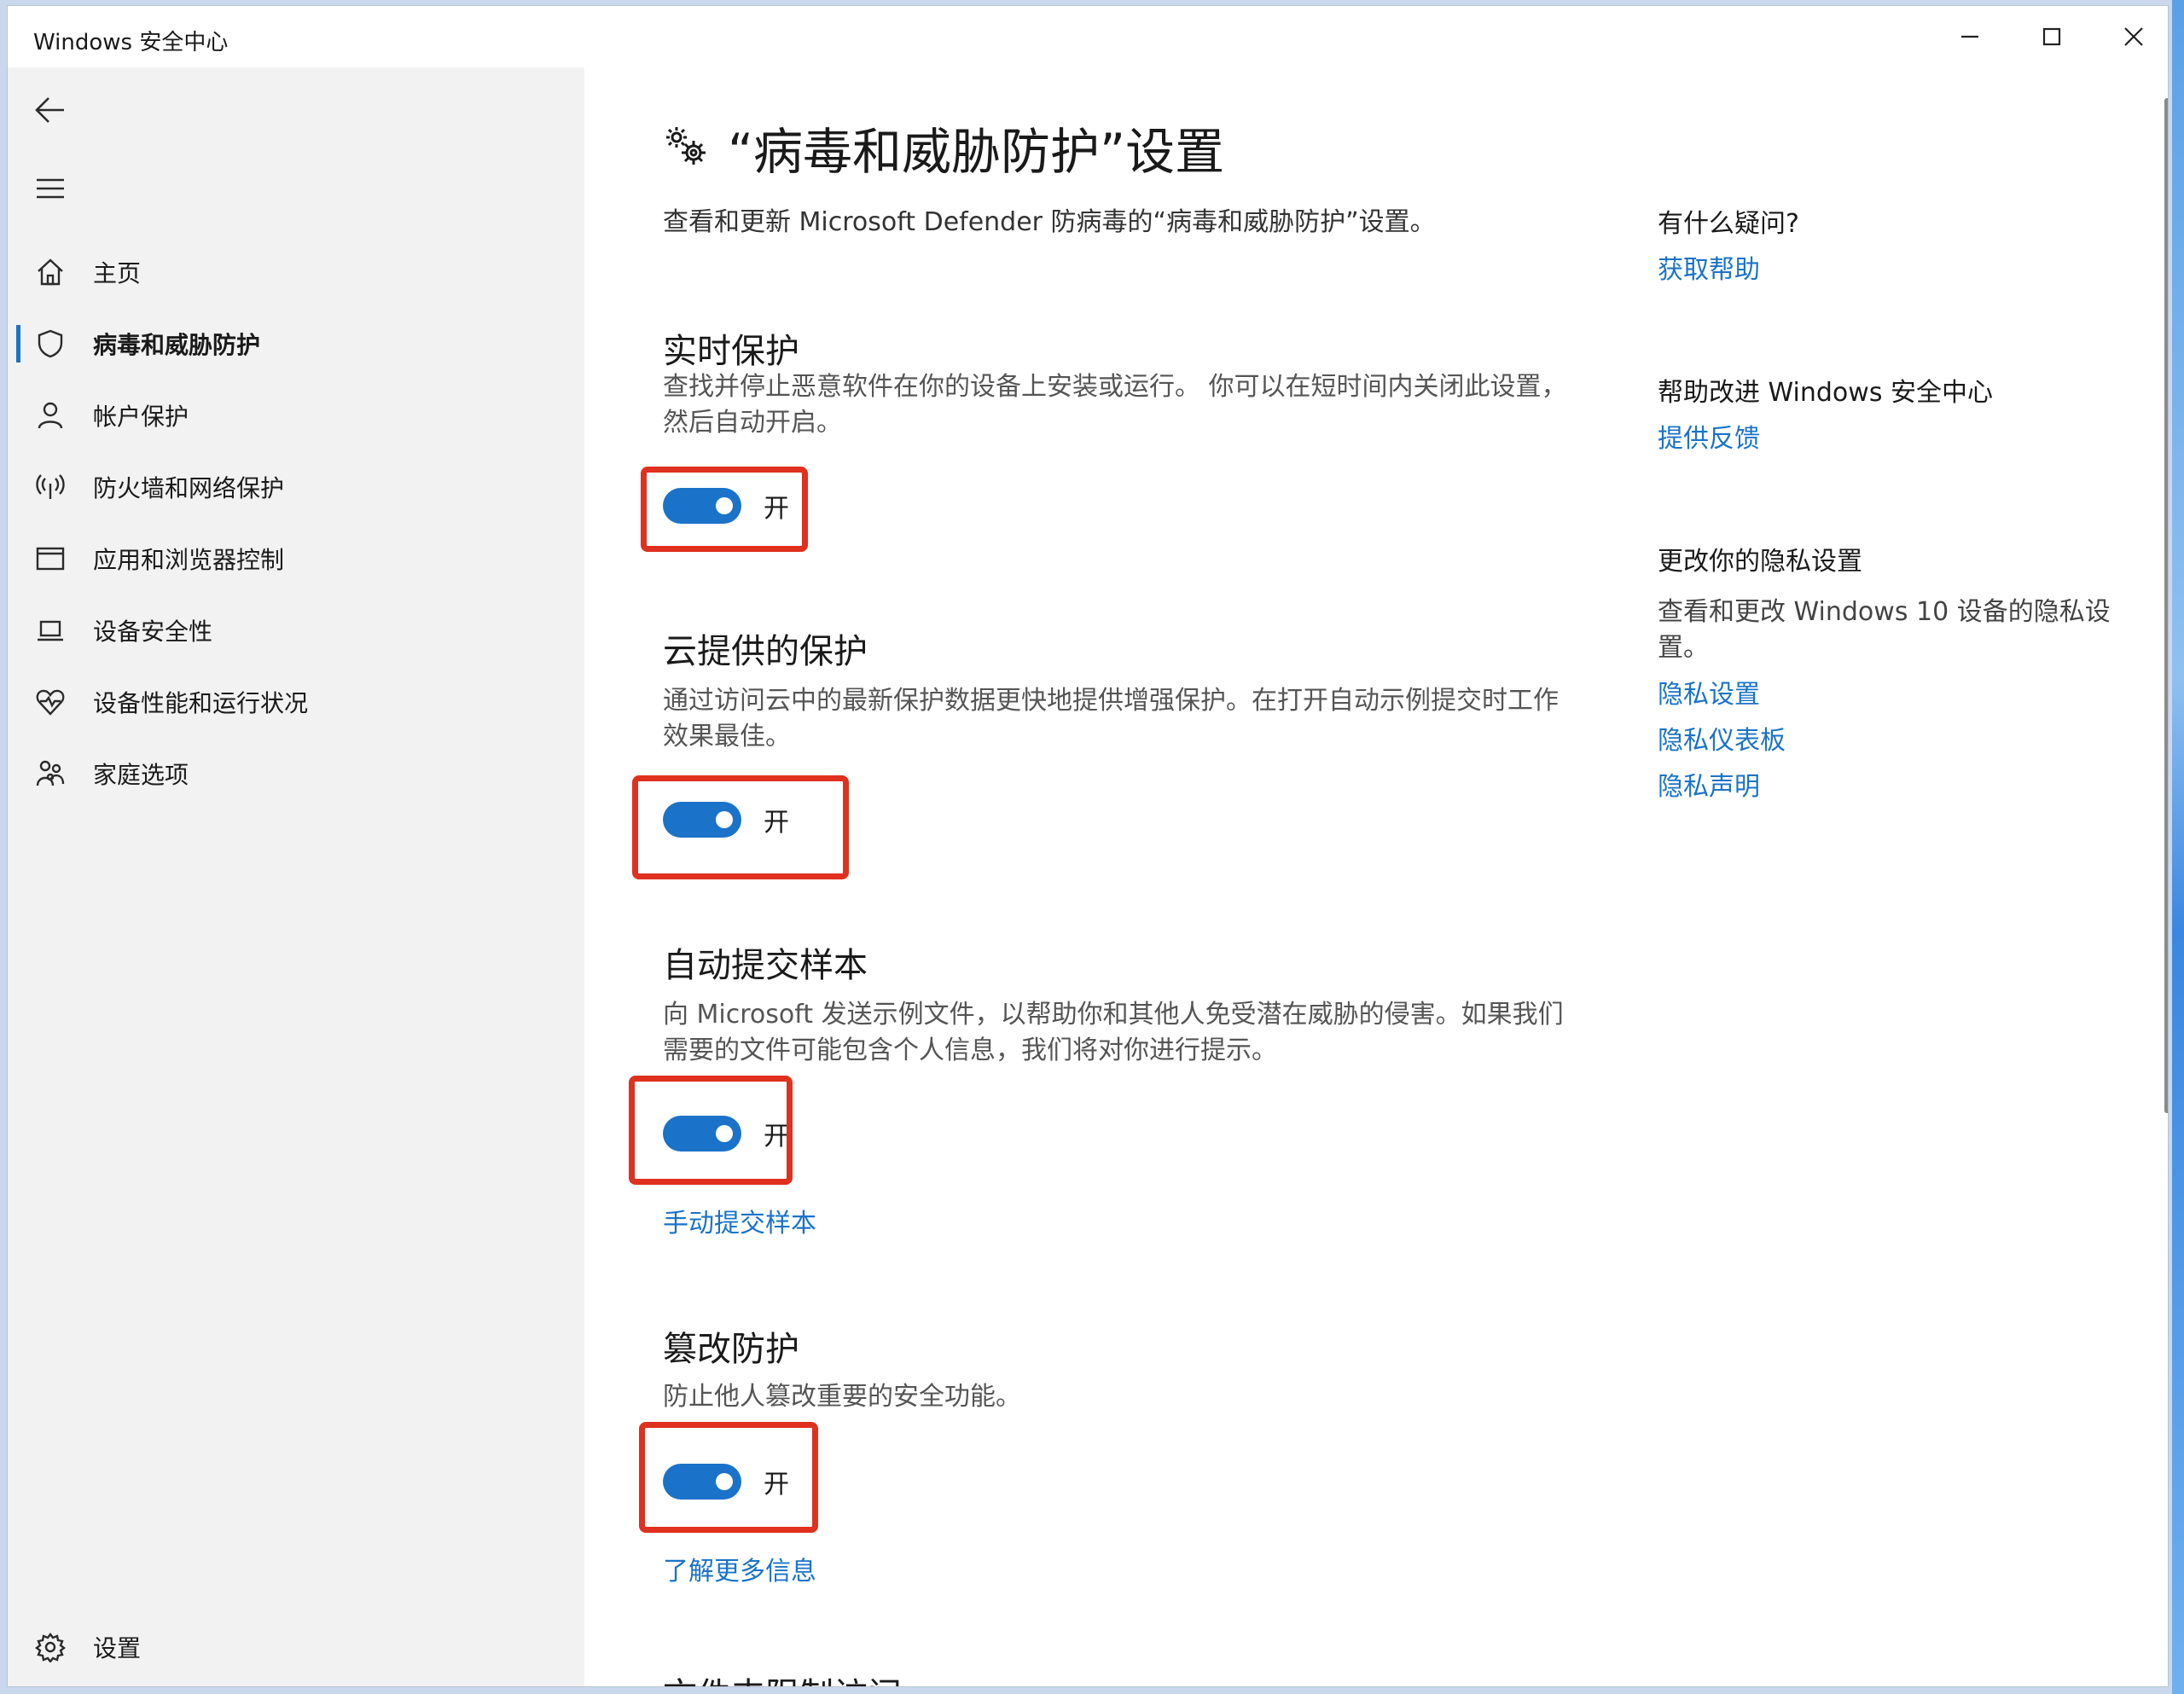 This screenshot has width=2184, height=1694. I want to click on maximize-button, so click(2052, 36).